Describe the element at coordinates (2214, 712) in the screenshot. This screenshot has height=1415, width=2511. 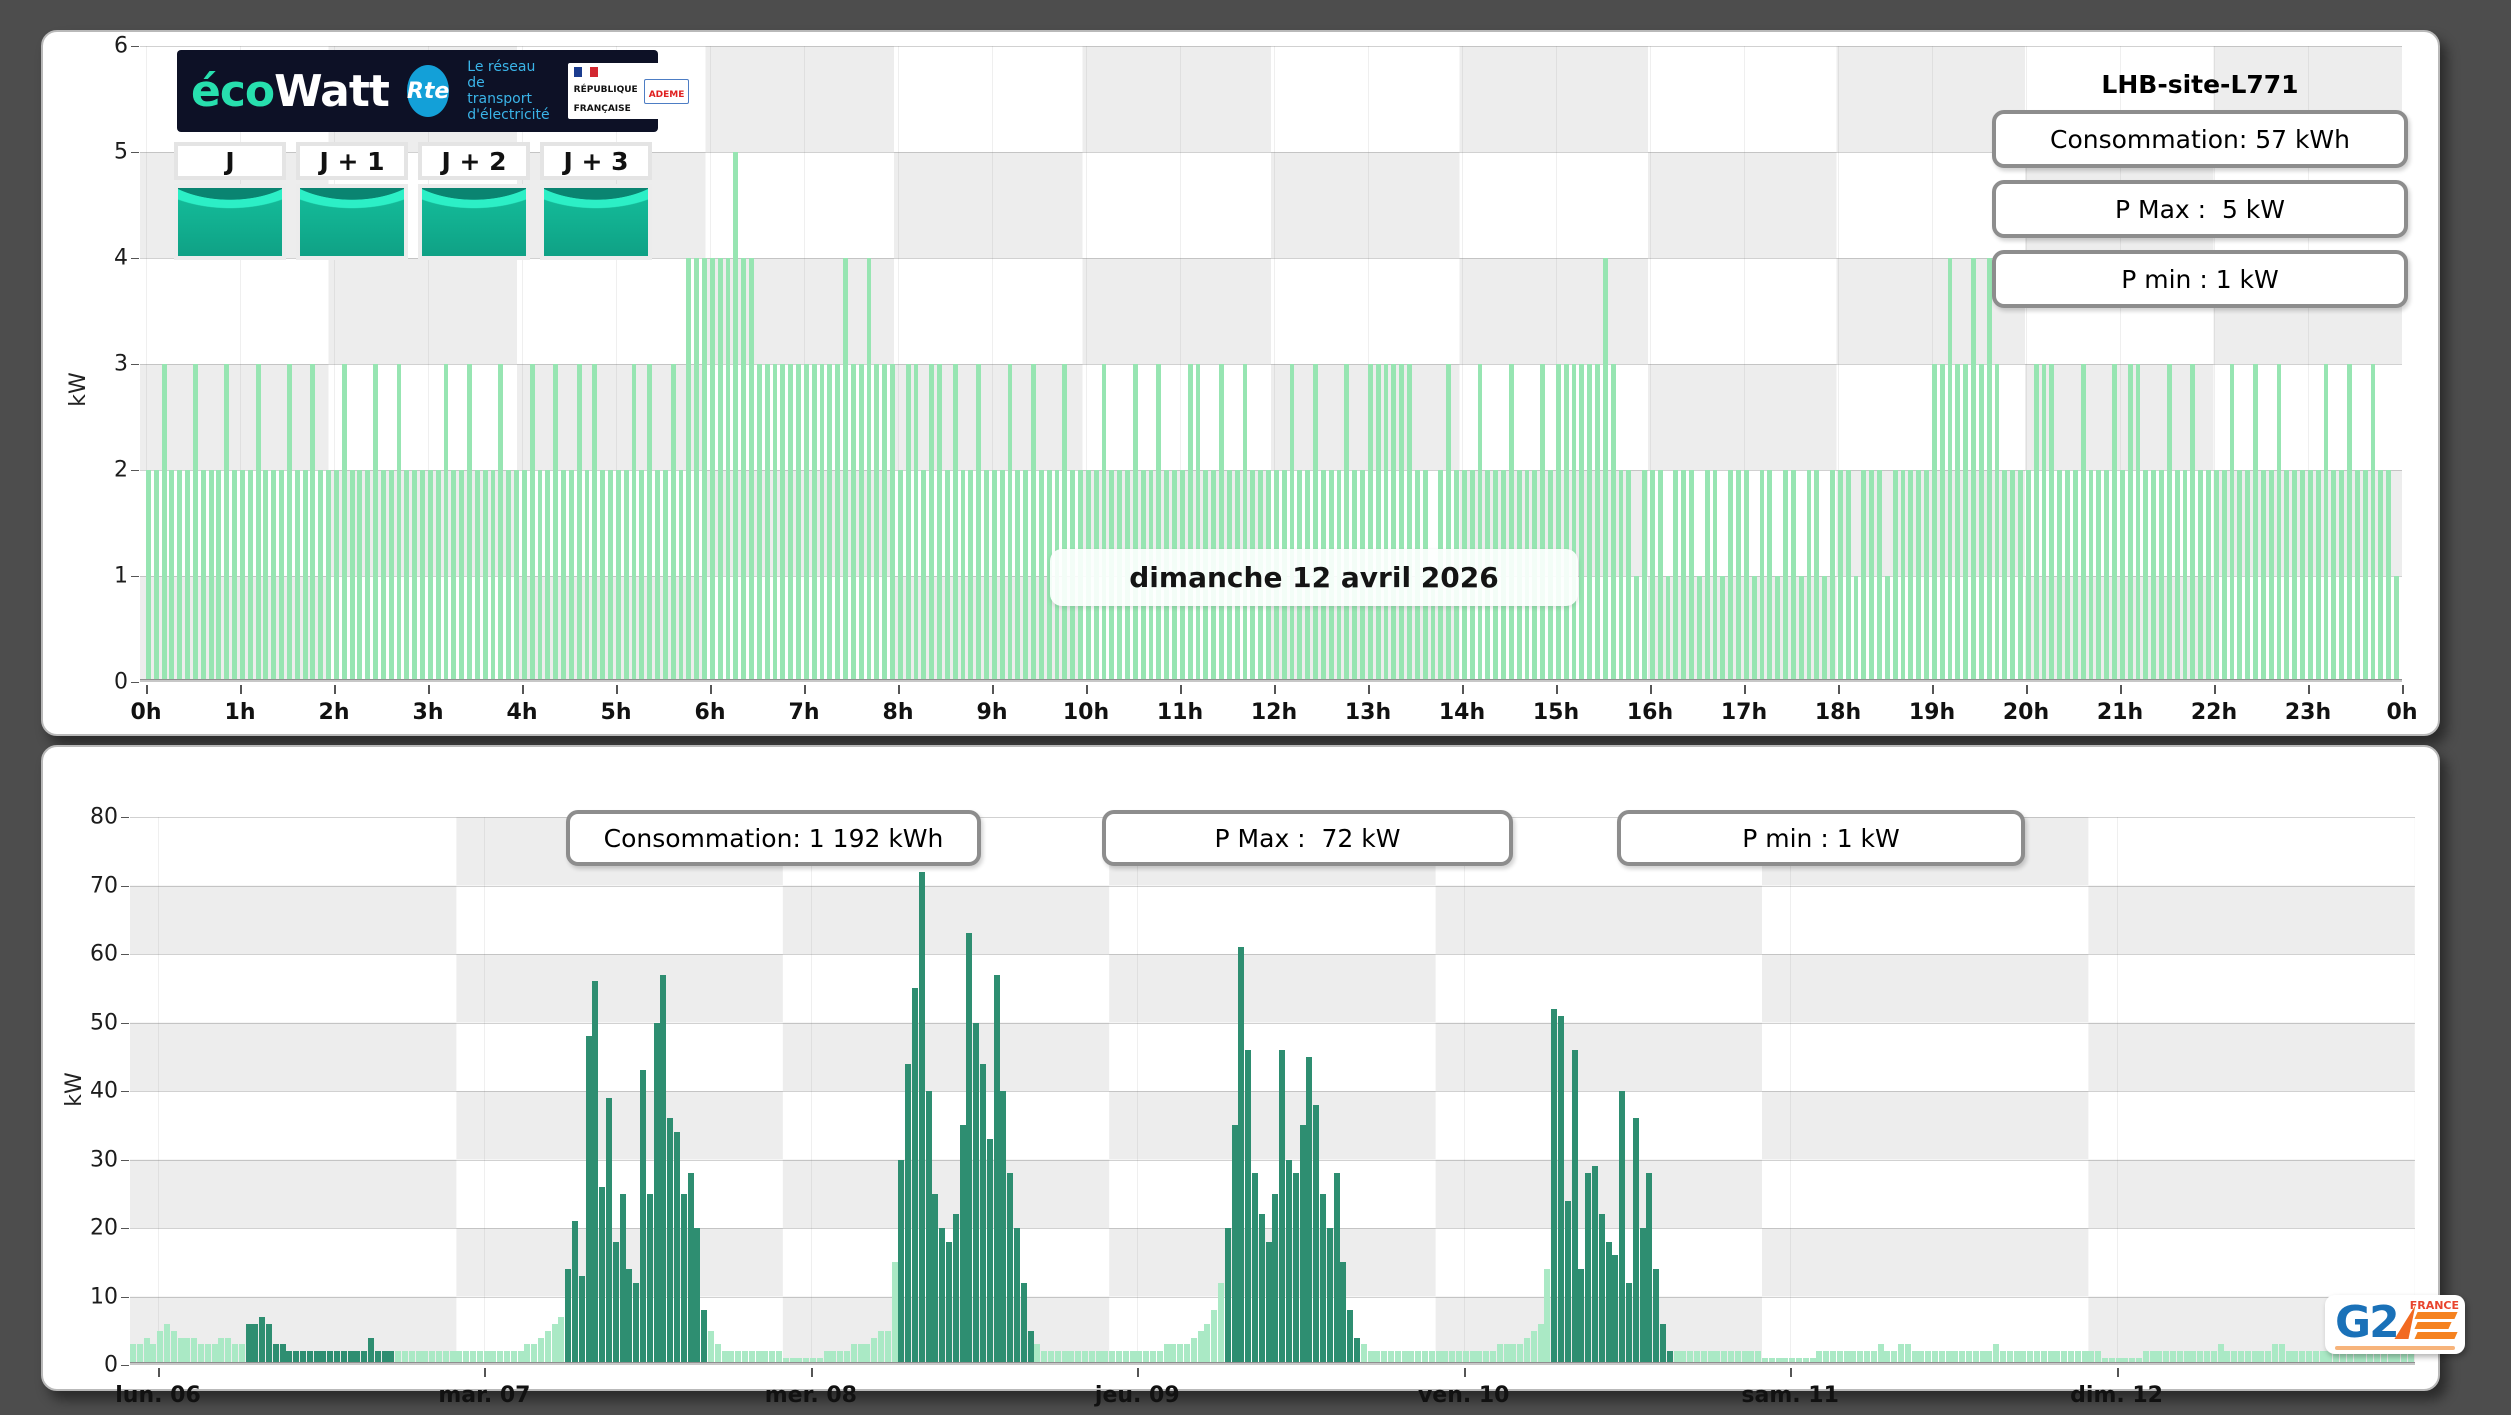
I see `x-tick-label-22: 22h` at that location.